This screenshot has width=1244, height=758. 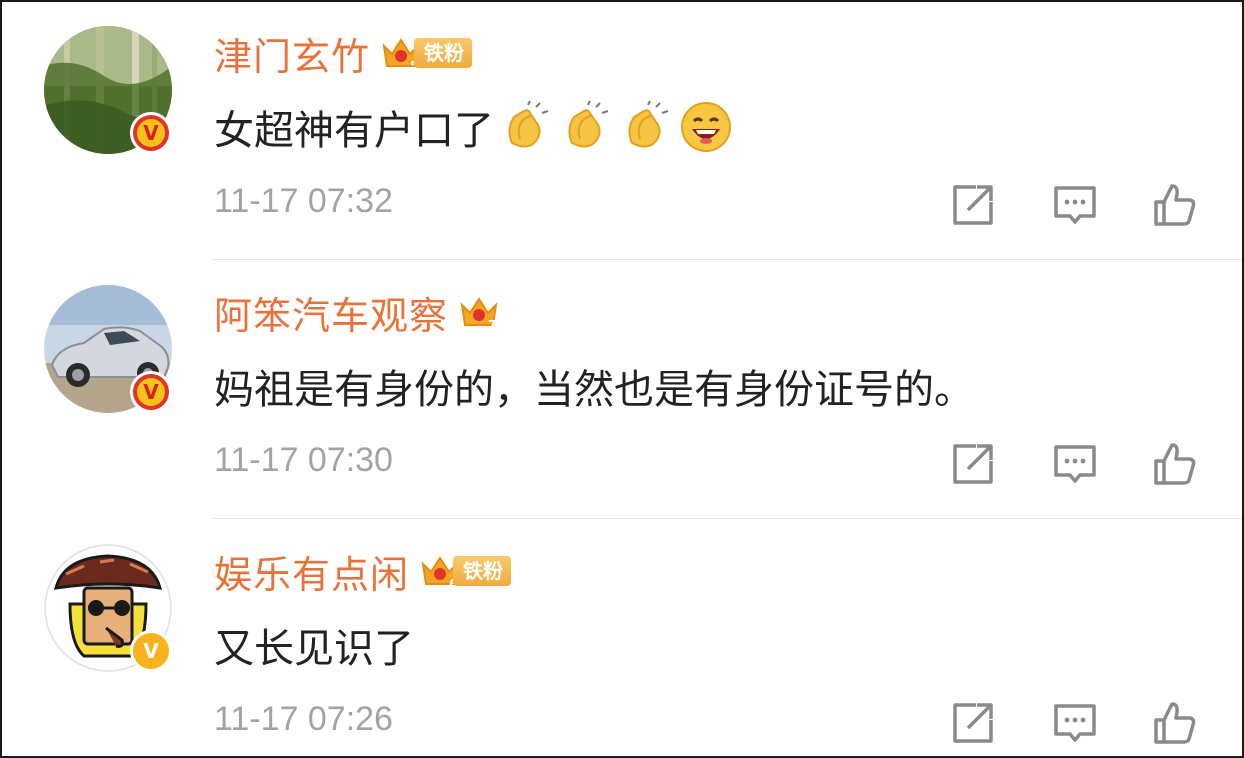 I want to click on timestamp: 11-17 07:30, so click(x=303, y=460).